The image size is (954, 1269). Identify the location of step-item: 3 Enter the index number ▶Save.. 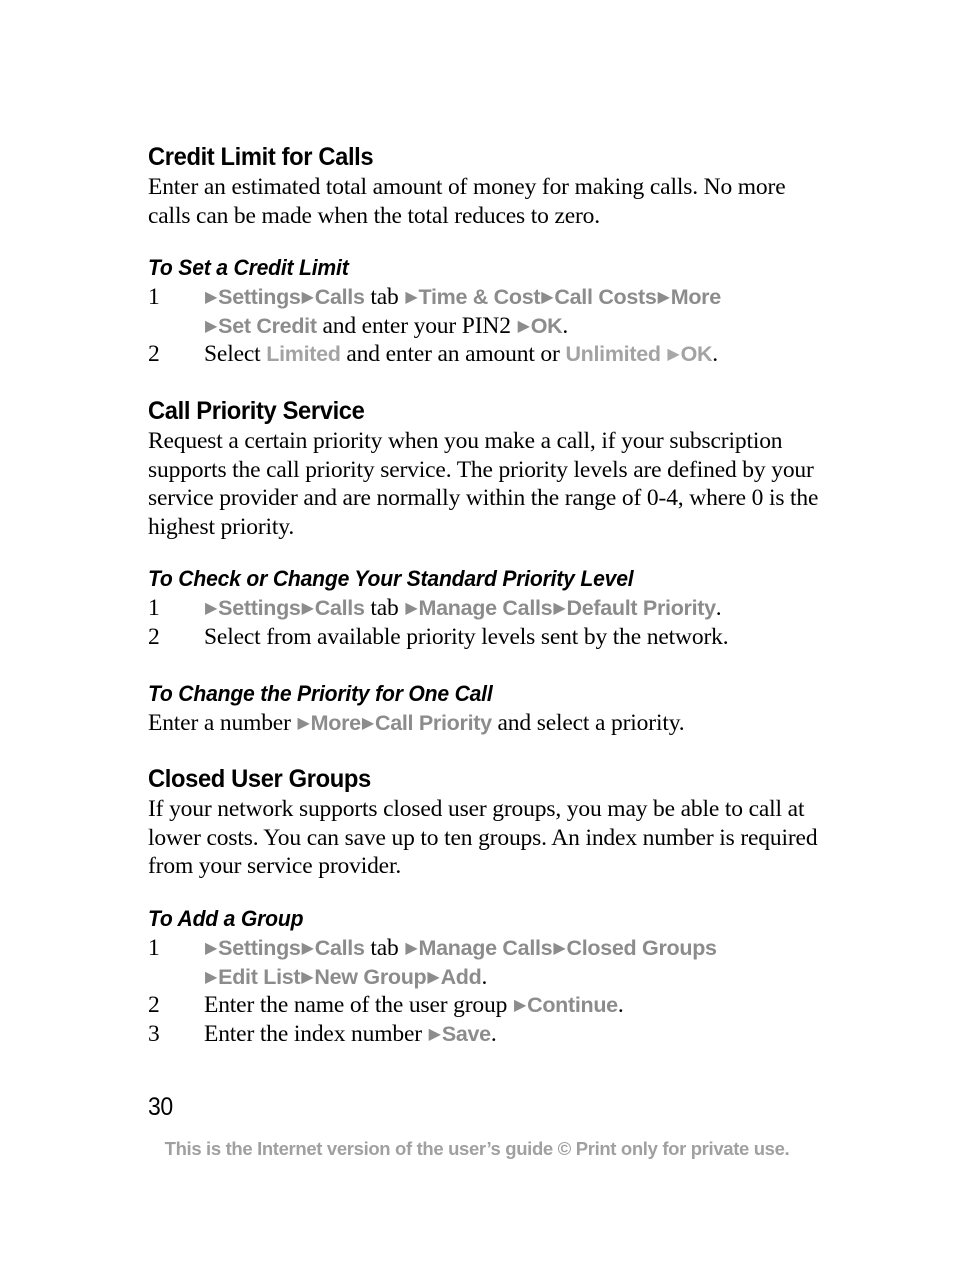
(488, 1034).